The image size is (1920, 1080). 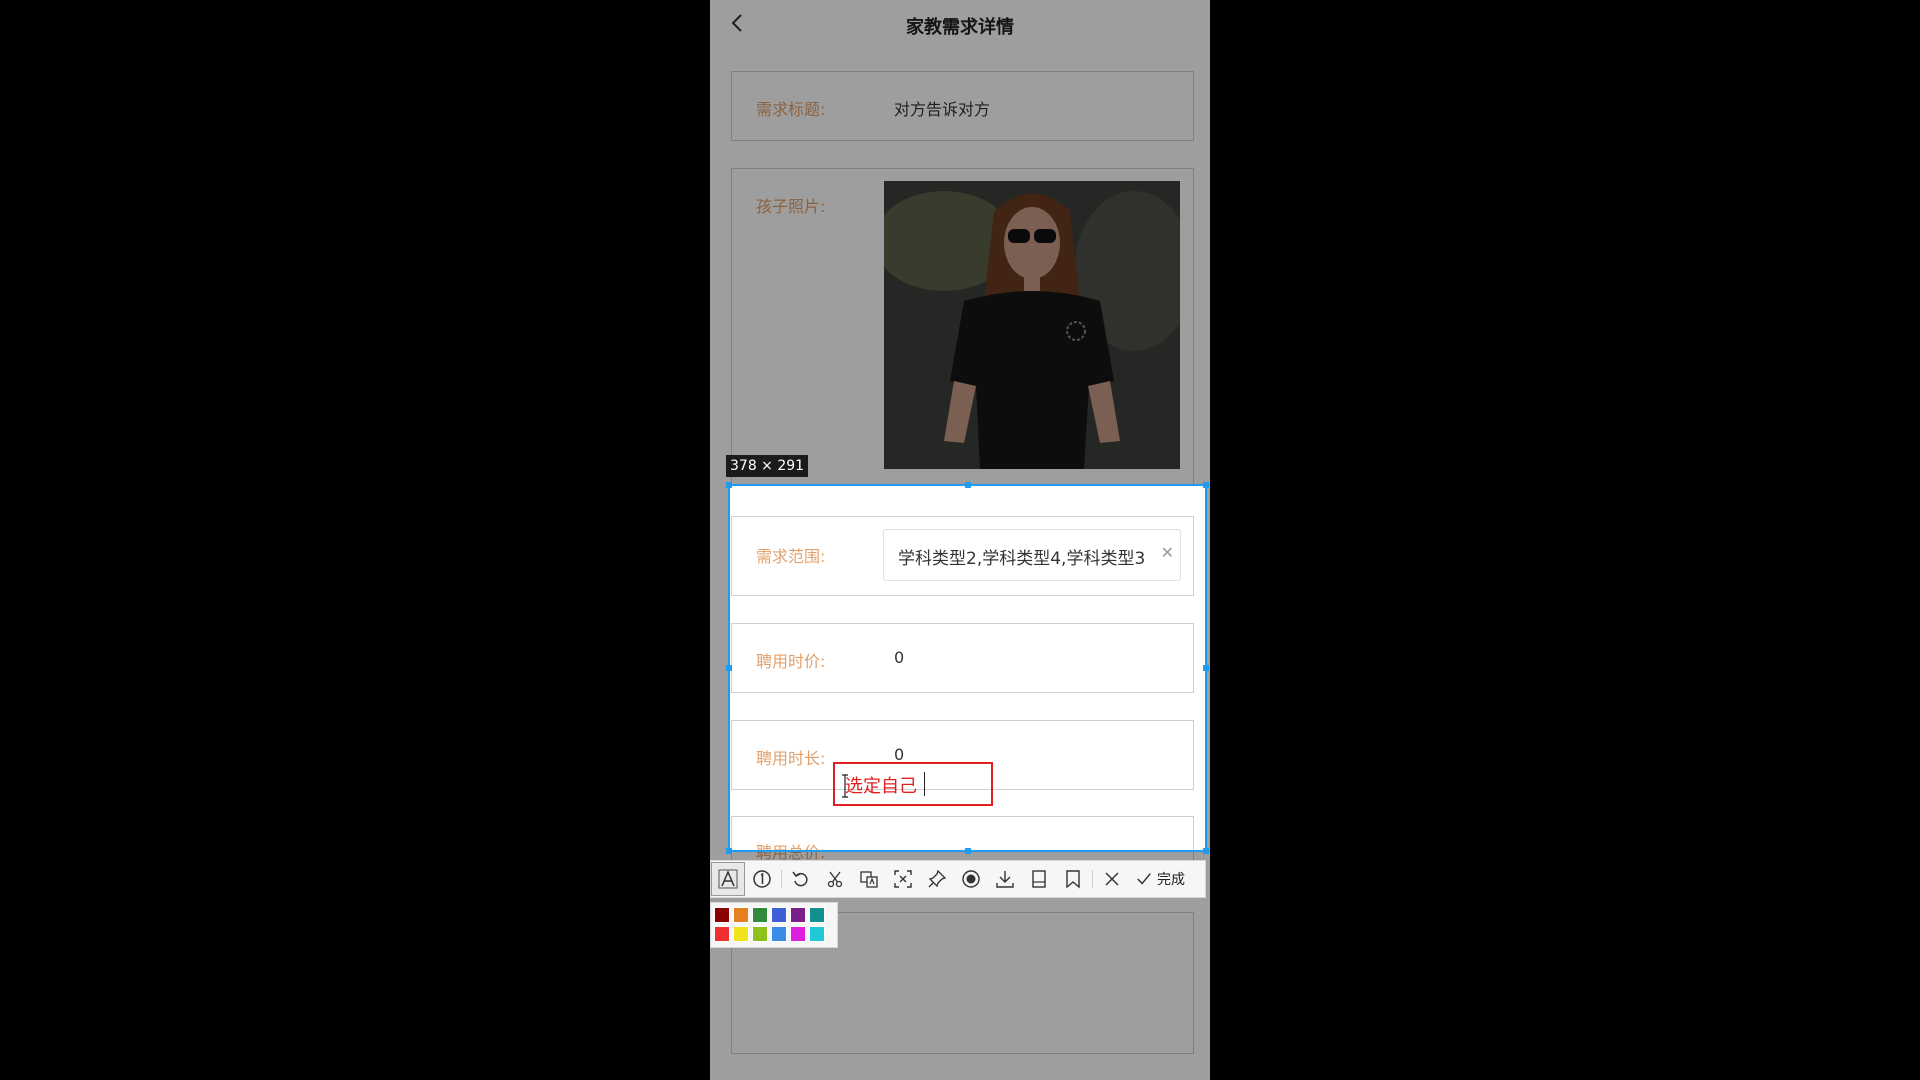 What do you see at coordinates (767, 466) in the screenshot?
I see `selection-size-label: 378 × 291` at bounding box center [767, 466].